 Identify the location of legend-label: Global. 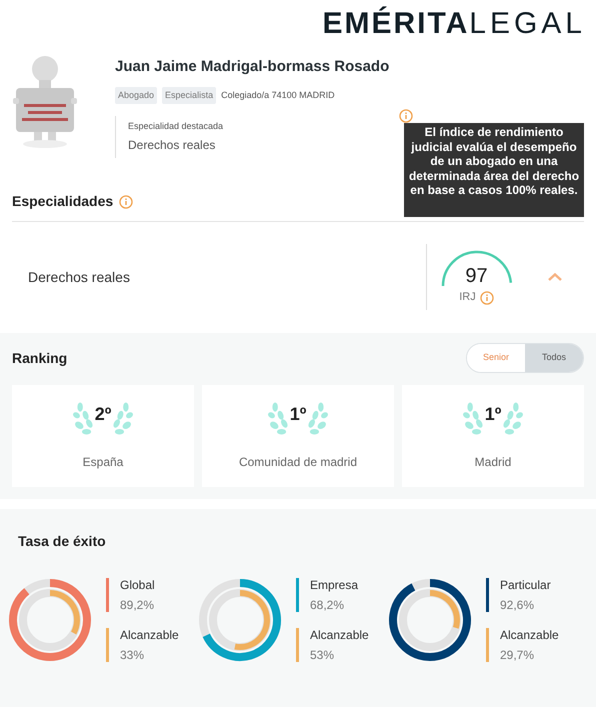
(137, 585).